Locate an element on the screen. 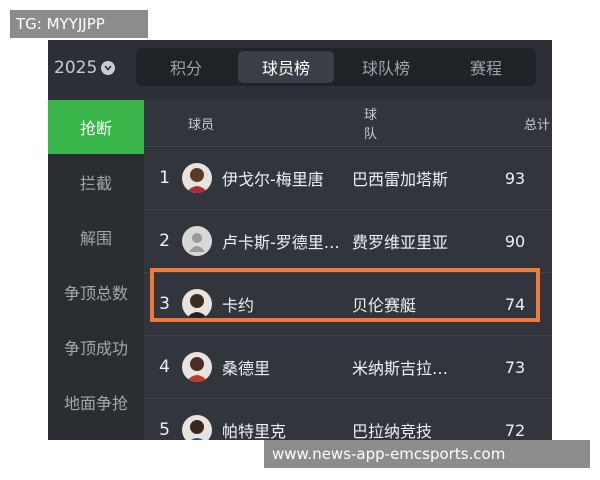  header-team: 球队 is located at coordinates (371, 125).